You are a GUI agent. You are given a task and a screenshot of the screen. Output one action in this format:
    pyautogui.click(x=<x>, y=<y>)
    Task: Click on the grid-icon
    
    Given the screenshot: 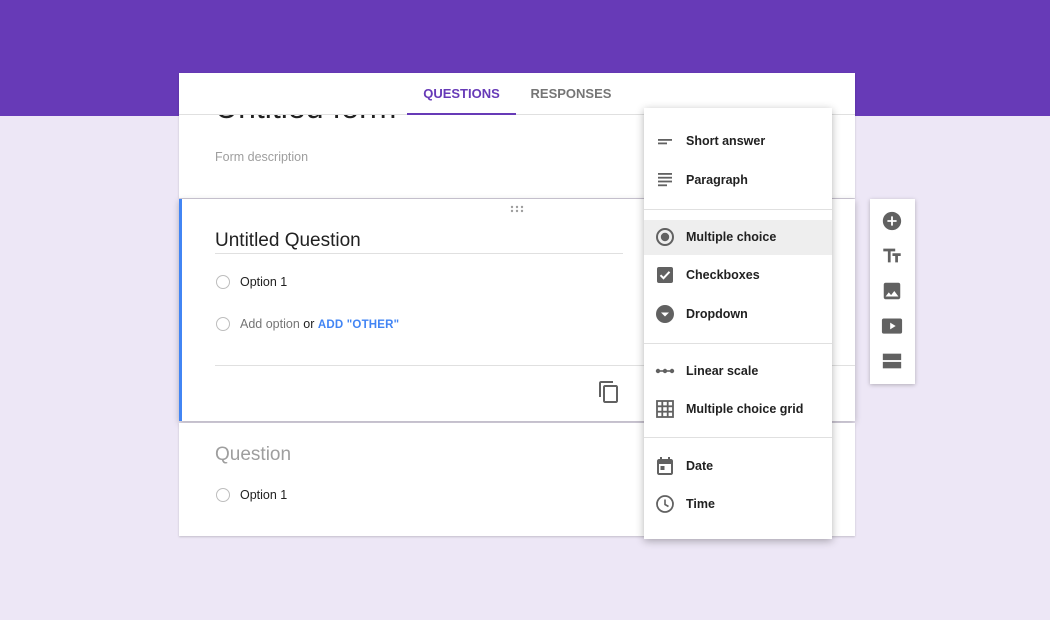 What is the action you would take?
    pyautogui.click(x=665, y=409)
    